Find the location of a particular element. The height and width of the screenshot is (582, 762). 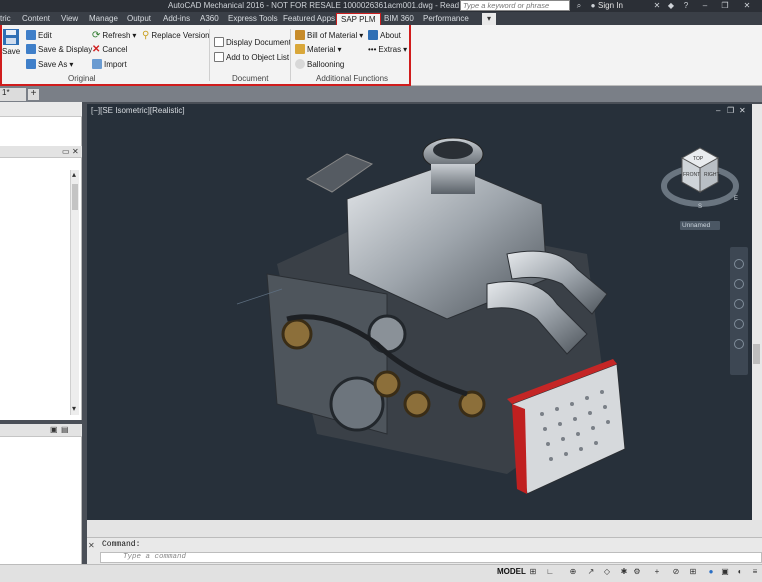

pan-icon is located at coordinates (739, 284).